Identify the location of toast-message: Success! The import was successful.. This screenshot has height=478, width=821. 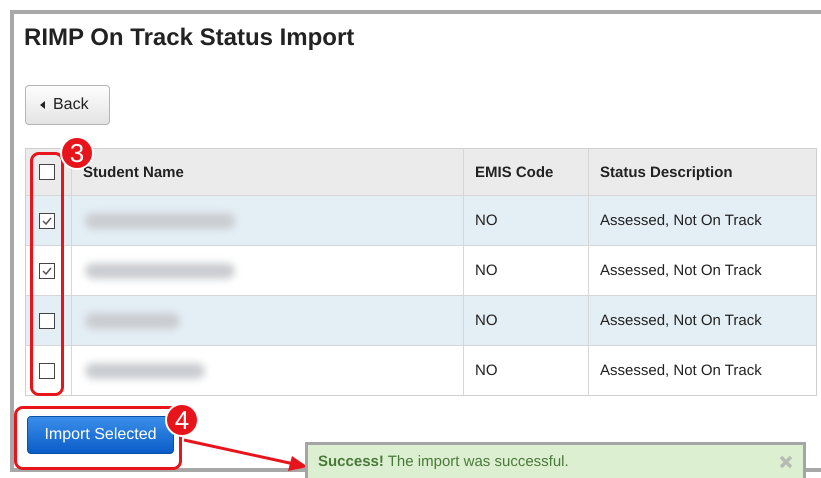
(443, 461).